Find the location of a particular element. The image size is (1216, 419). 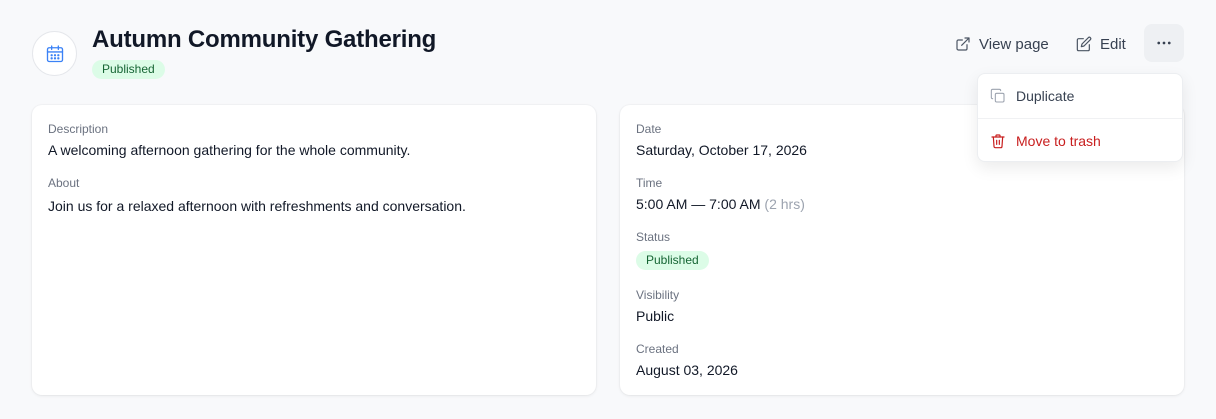

time-field: Time 5:00 AM — 7:00 AM (2 hrs) is located at coordinates (720, 194).